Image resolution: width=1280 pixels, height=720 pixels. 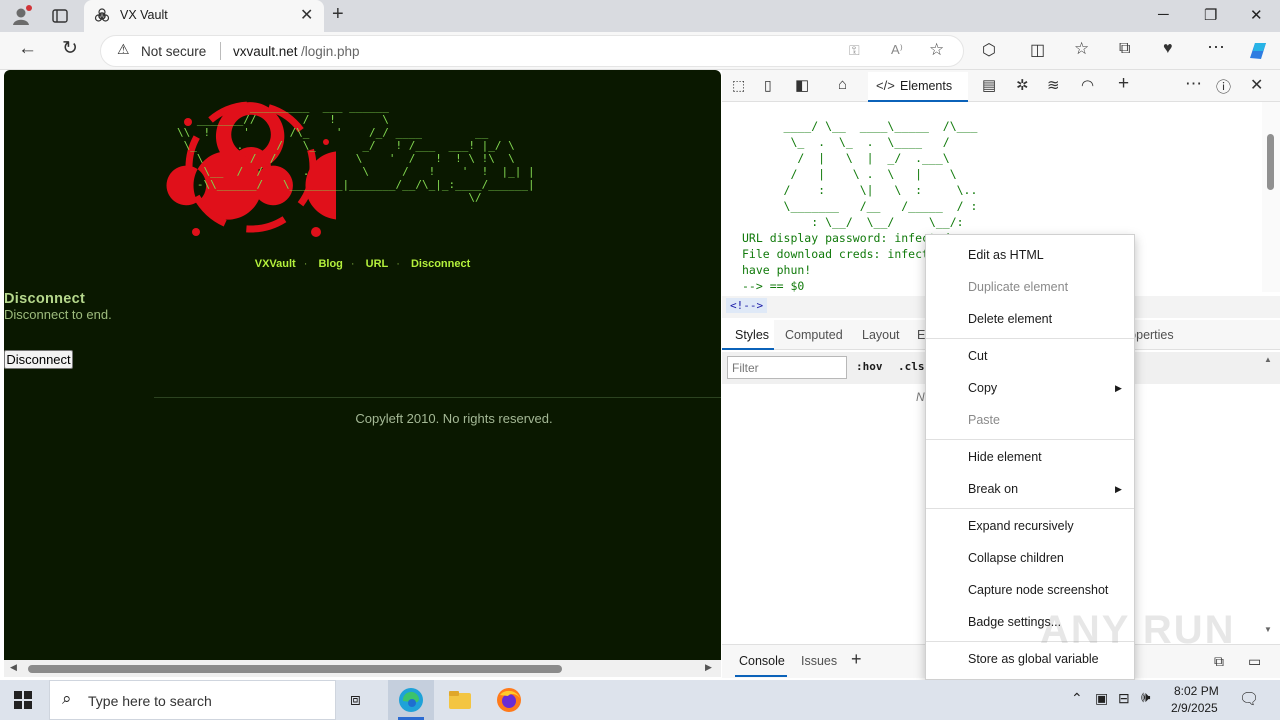 I want to click on help-icon: ⓘ, so click(x=1223, y=86).